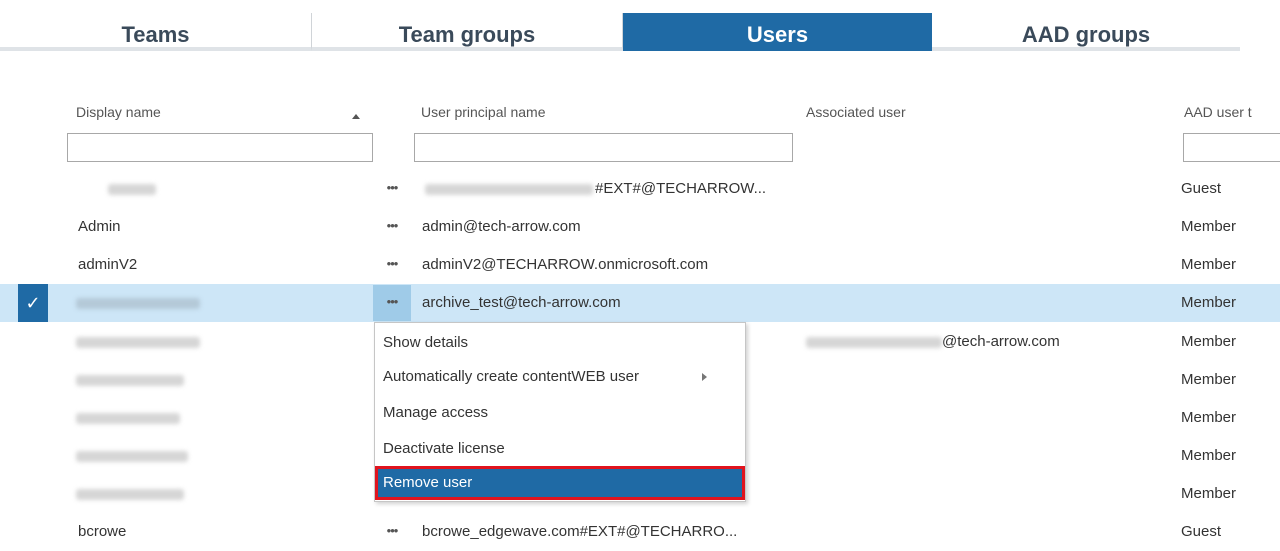  What do you see at coordinates (560, 483) in the screenshot?
I see `menu-item-remove-user: Remove user` at bounding box center [560, 483].